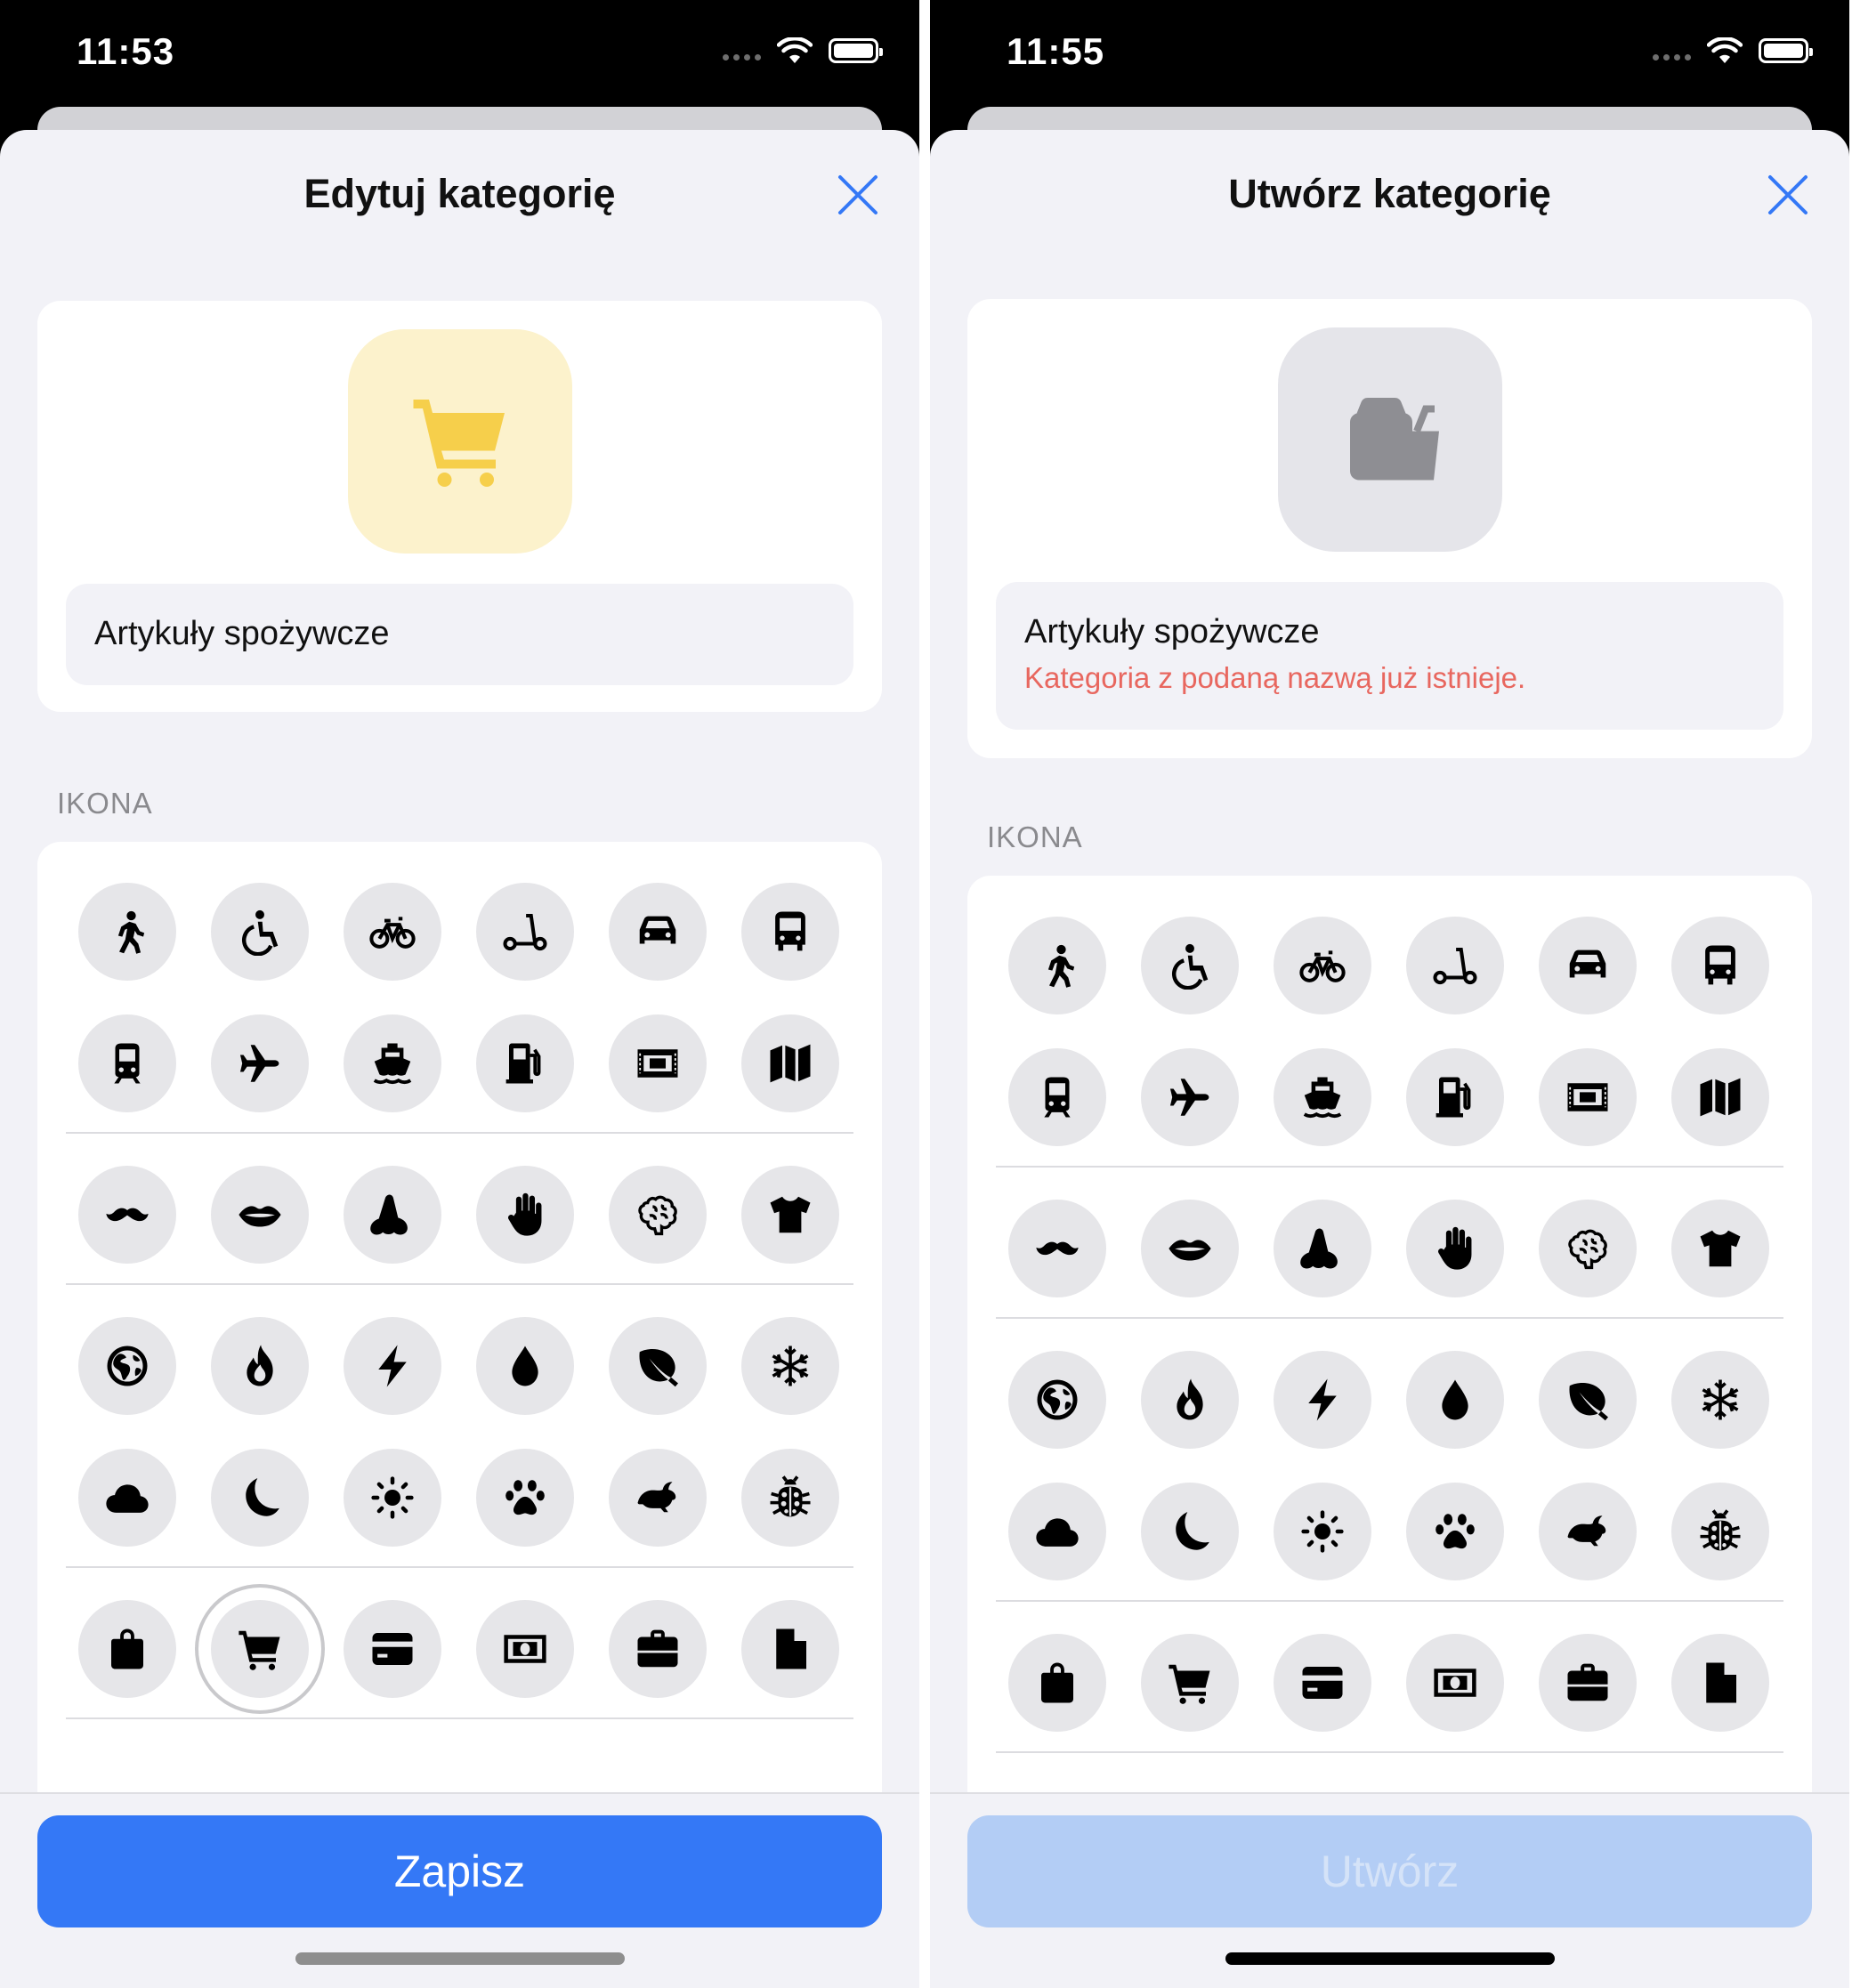 This screenshot has width=1852, height=1988. I want to click on brain-icon, so click(658, 1215).